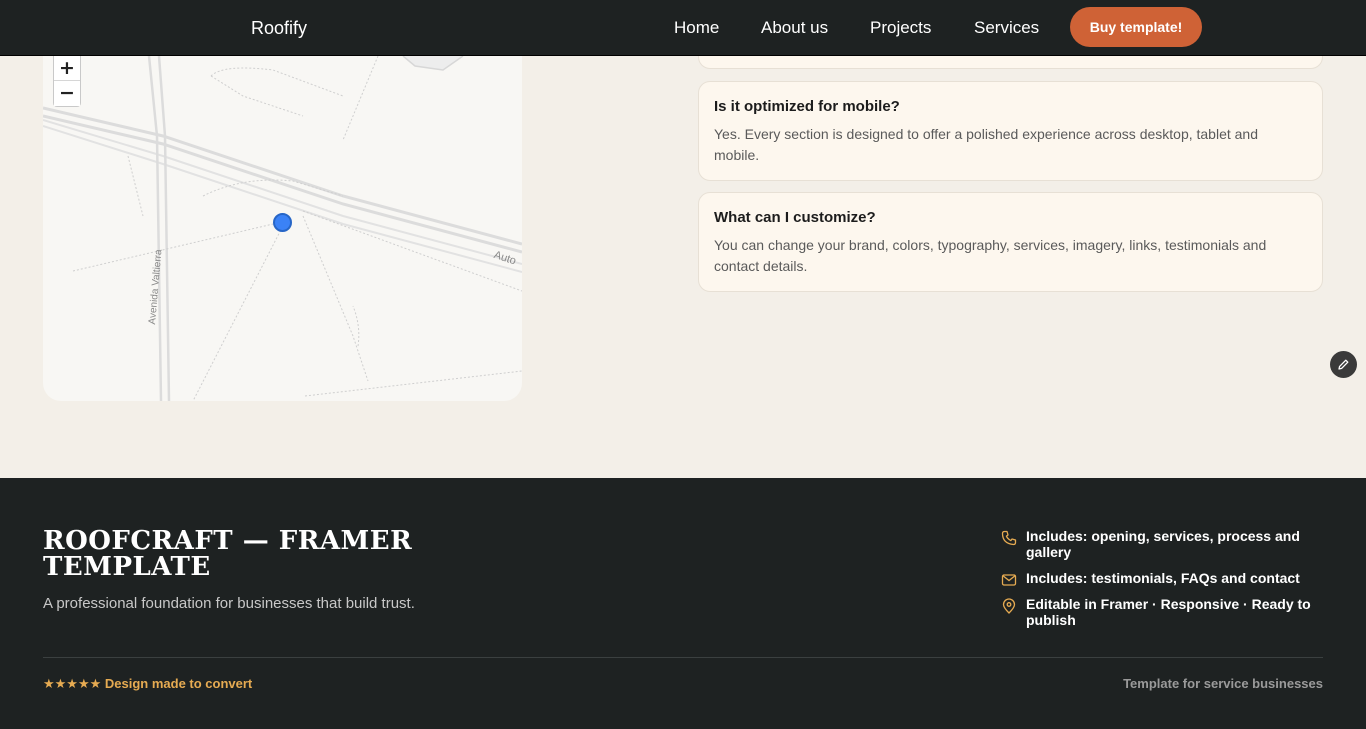 The width and height of the screenshot is (1366, 729). What do you see at coordinates (67, 68) in the screenshot?
I see `zoom-in-button: +` at bounding box center [67, 68].